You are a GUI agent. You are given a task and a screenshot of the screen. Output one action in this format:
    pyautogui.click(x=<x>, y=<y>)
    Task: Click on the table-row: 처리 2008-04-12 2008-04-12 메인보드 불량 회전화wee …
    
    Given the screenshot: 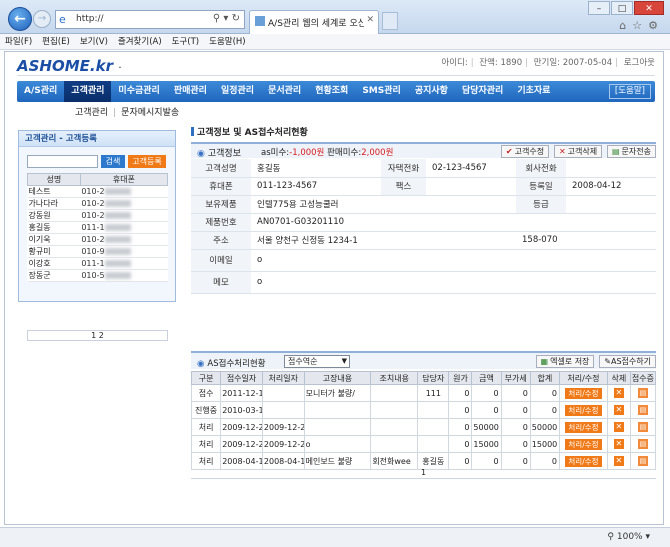 What is the action you would take?
    pyautogui.click(x=423, y=461)
    